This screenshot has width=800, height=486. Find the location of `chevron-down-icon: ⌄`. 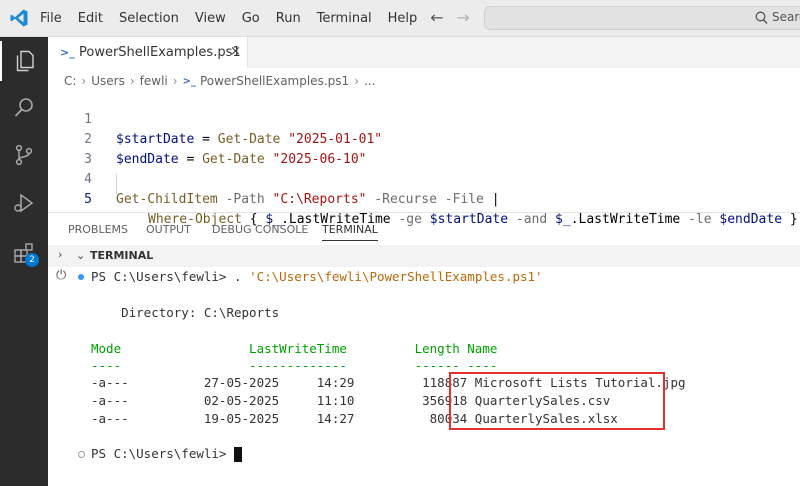

chevron-down-icon: ⌄ is located at coordinates (80, 255).